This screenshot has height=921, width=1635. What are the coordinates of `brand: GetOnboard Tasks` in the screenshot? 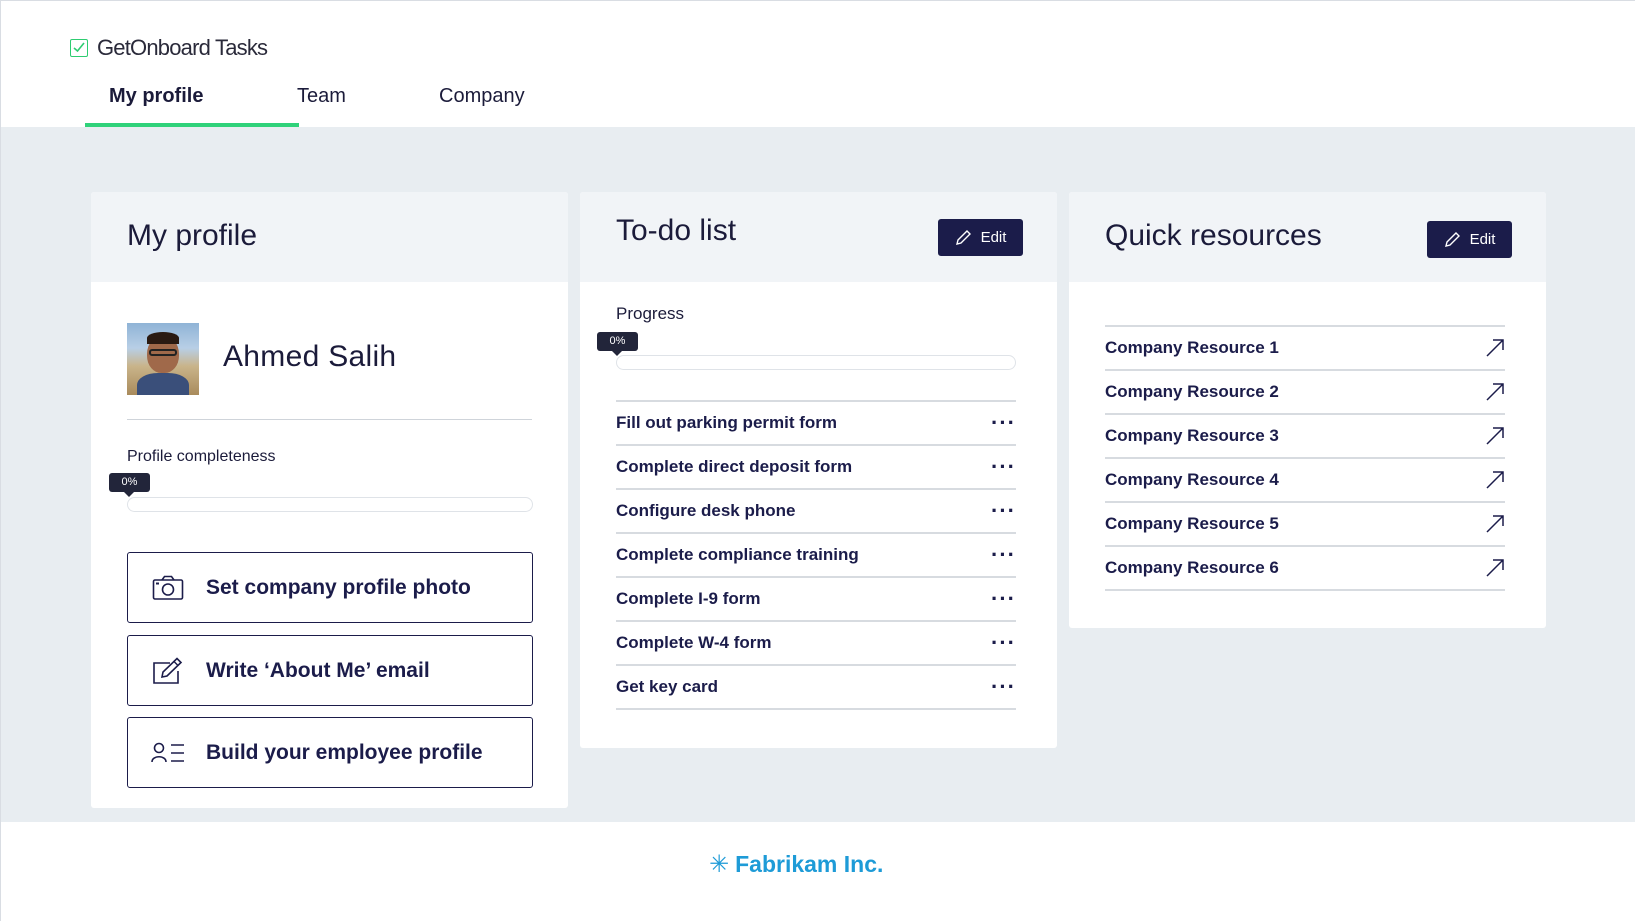 It's located at (169, 48).